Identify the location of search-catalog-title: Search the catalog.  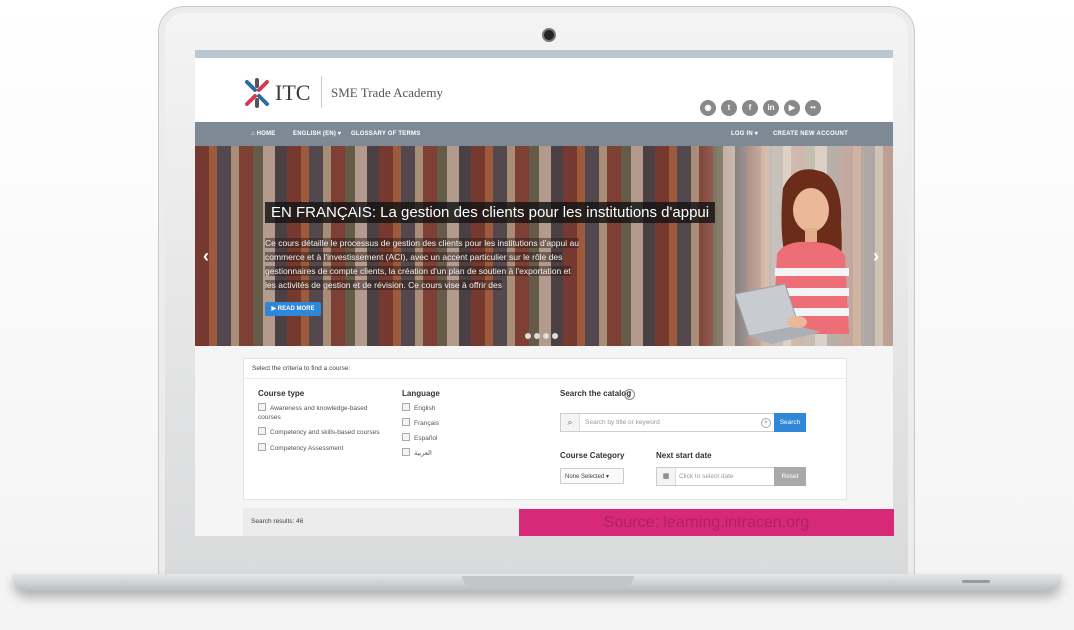
(596, 393).